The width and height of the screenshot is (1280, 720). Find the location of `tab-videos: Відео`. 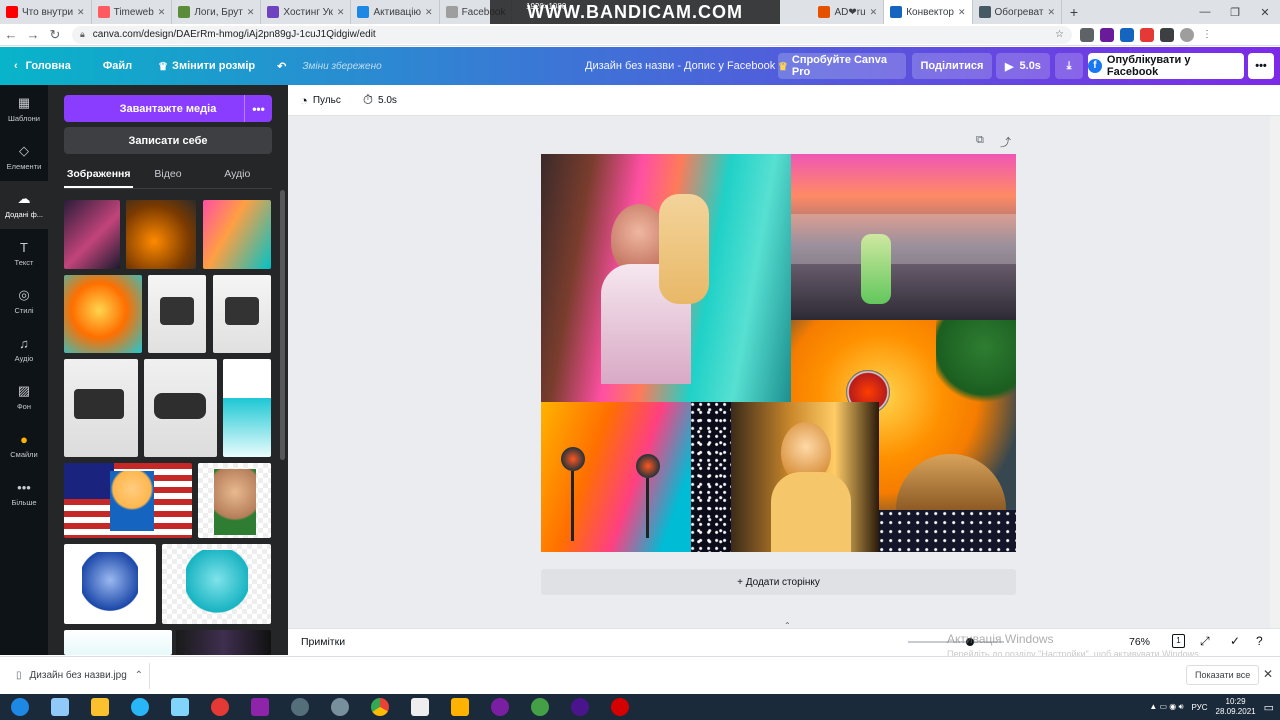

tab-videos: Відео is located at coordinates (167, 175).